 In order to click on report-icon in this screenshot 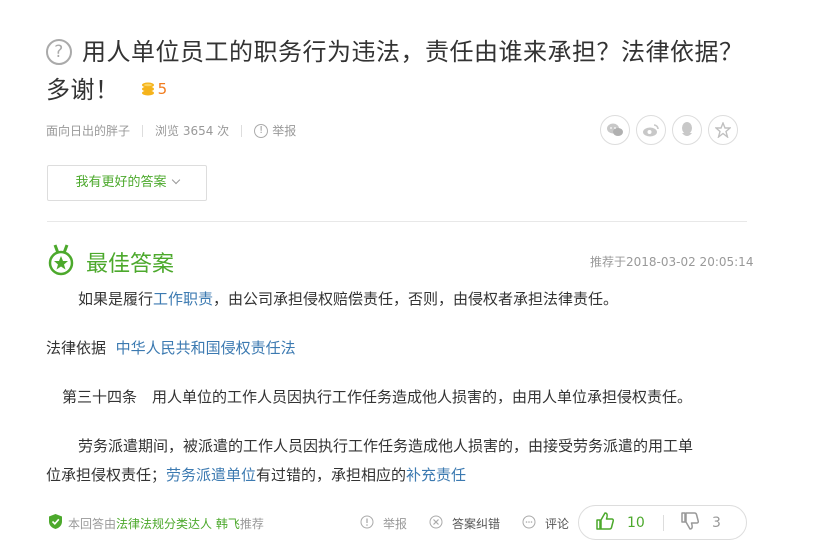, I will do `click(369, 523)`.